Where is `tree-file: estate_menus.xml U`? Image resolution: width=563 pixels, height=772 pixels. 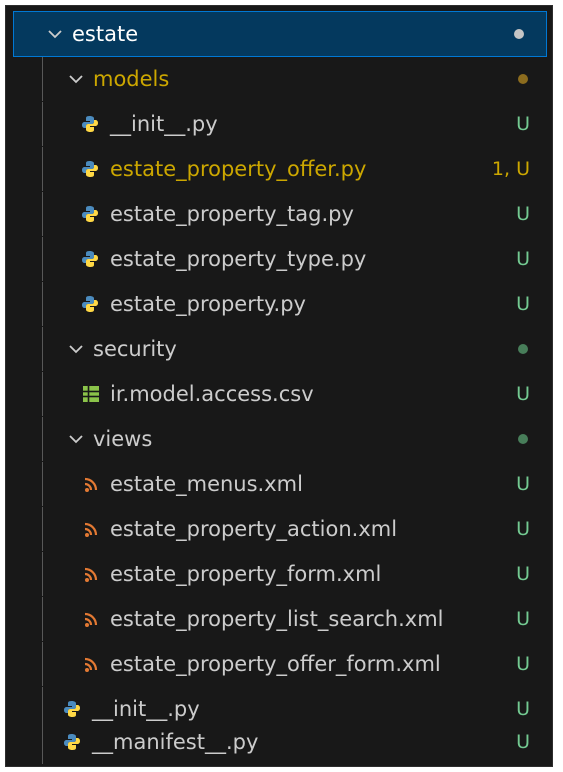
tree-file: estate_menus.xml U is located at coordinates (279, 484).